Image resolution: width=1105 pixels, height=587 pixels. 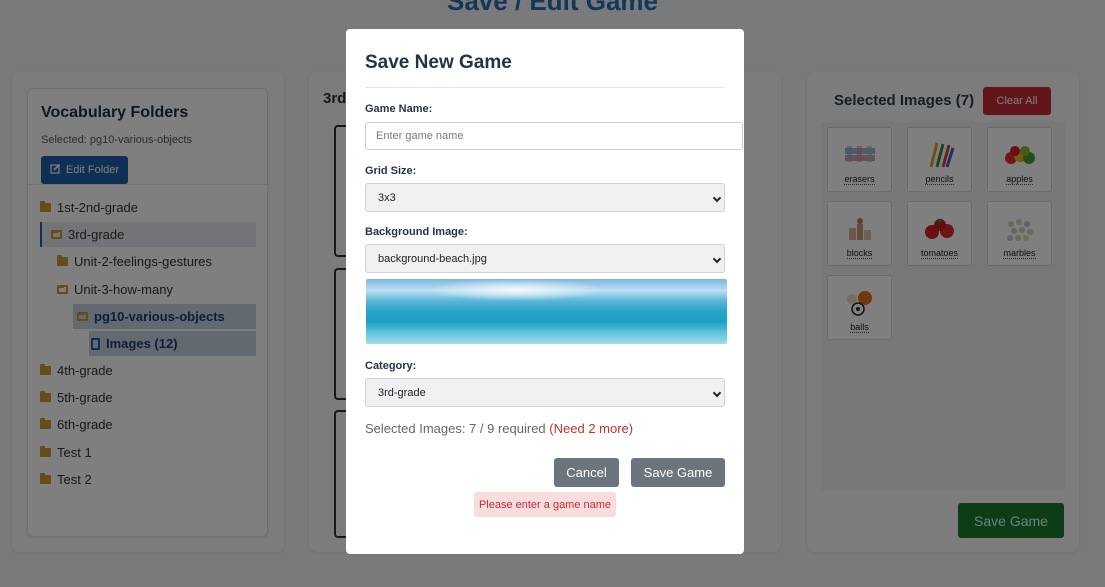 What do you see at coordinates (432, 258) in the screenshot?
I see `background-image-value: background-beach.jpg` at bounding box center [432, 258].